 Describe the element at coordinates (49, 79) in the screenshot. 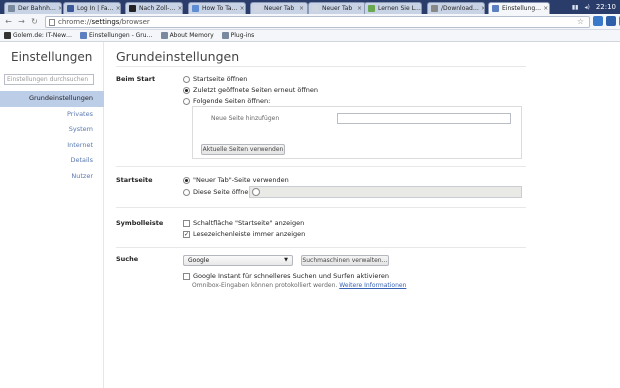

I see `settings-search-input: Einstellungen durchsuchen` at that location.